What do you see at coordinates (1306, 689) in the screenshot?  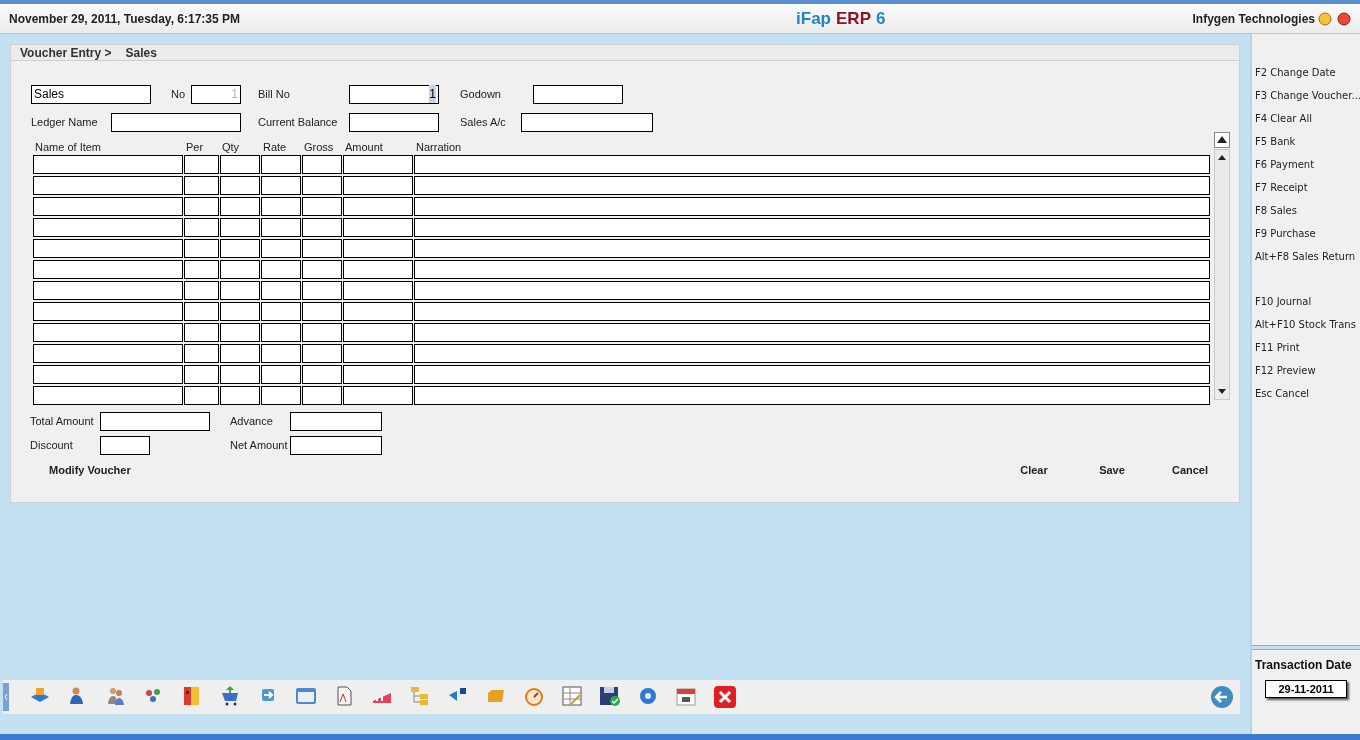 I see `transaction-date-field: 29-11-2011` at bounding box center [1306, 689].